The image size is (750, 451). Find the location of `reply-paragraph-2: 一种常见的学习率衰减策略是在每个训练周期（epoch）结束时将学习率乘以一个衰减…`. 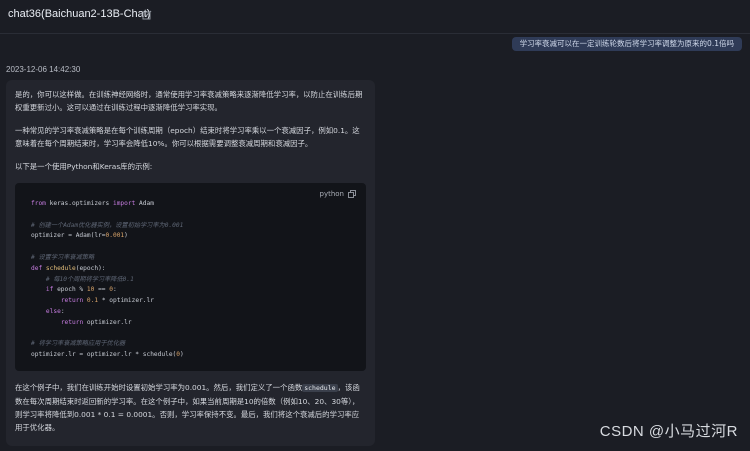

reply-paragraph-2: 一种常见的学习率衰减策略是在每个训练周期（epoch）结束时将学习率乘以一个衰减… is located at coordinates (187, 137).